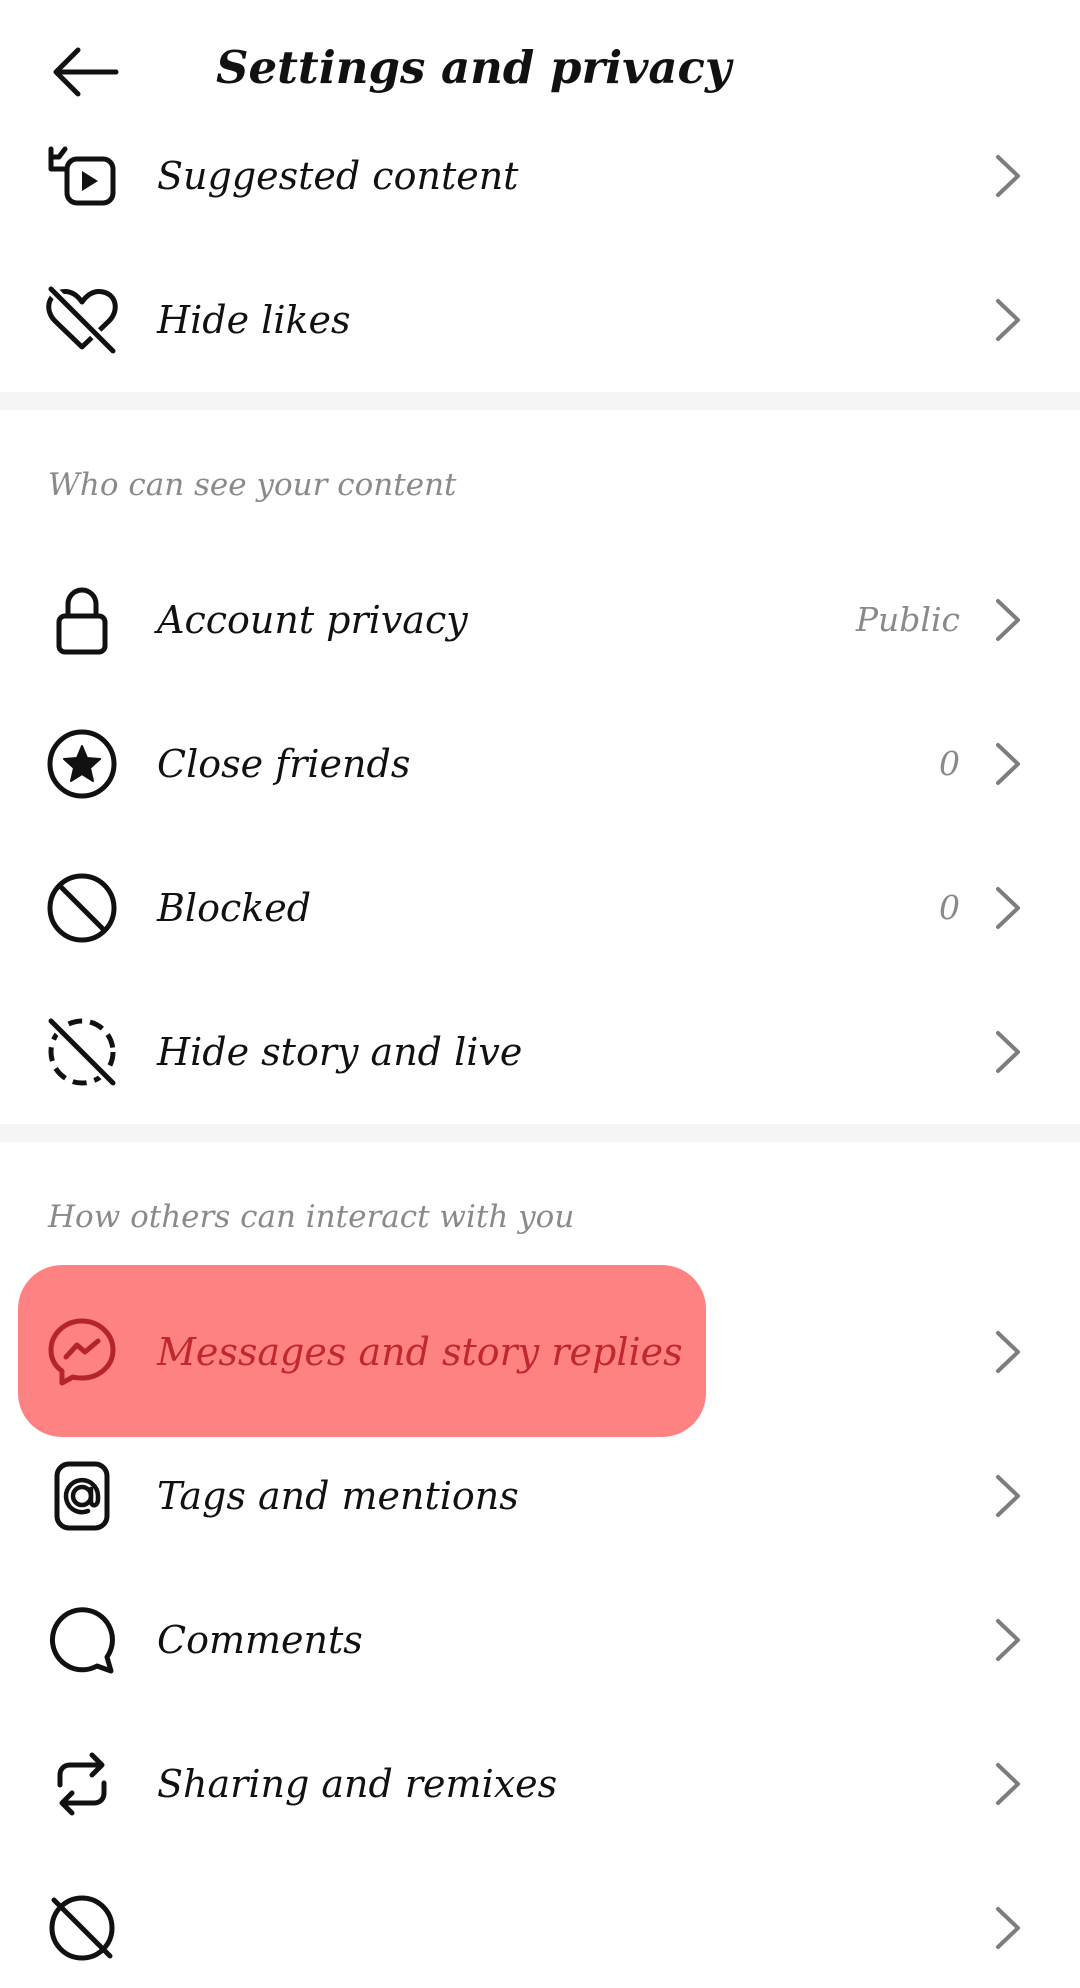  I want to click on row-account-privacy: Account privacy Public, so click(540, 620).